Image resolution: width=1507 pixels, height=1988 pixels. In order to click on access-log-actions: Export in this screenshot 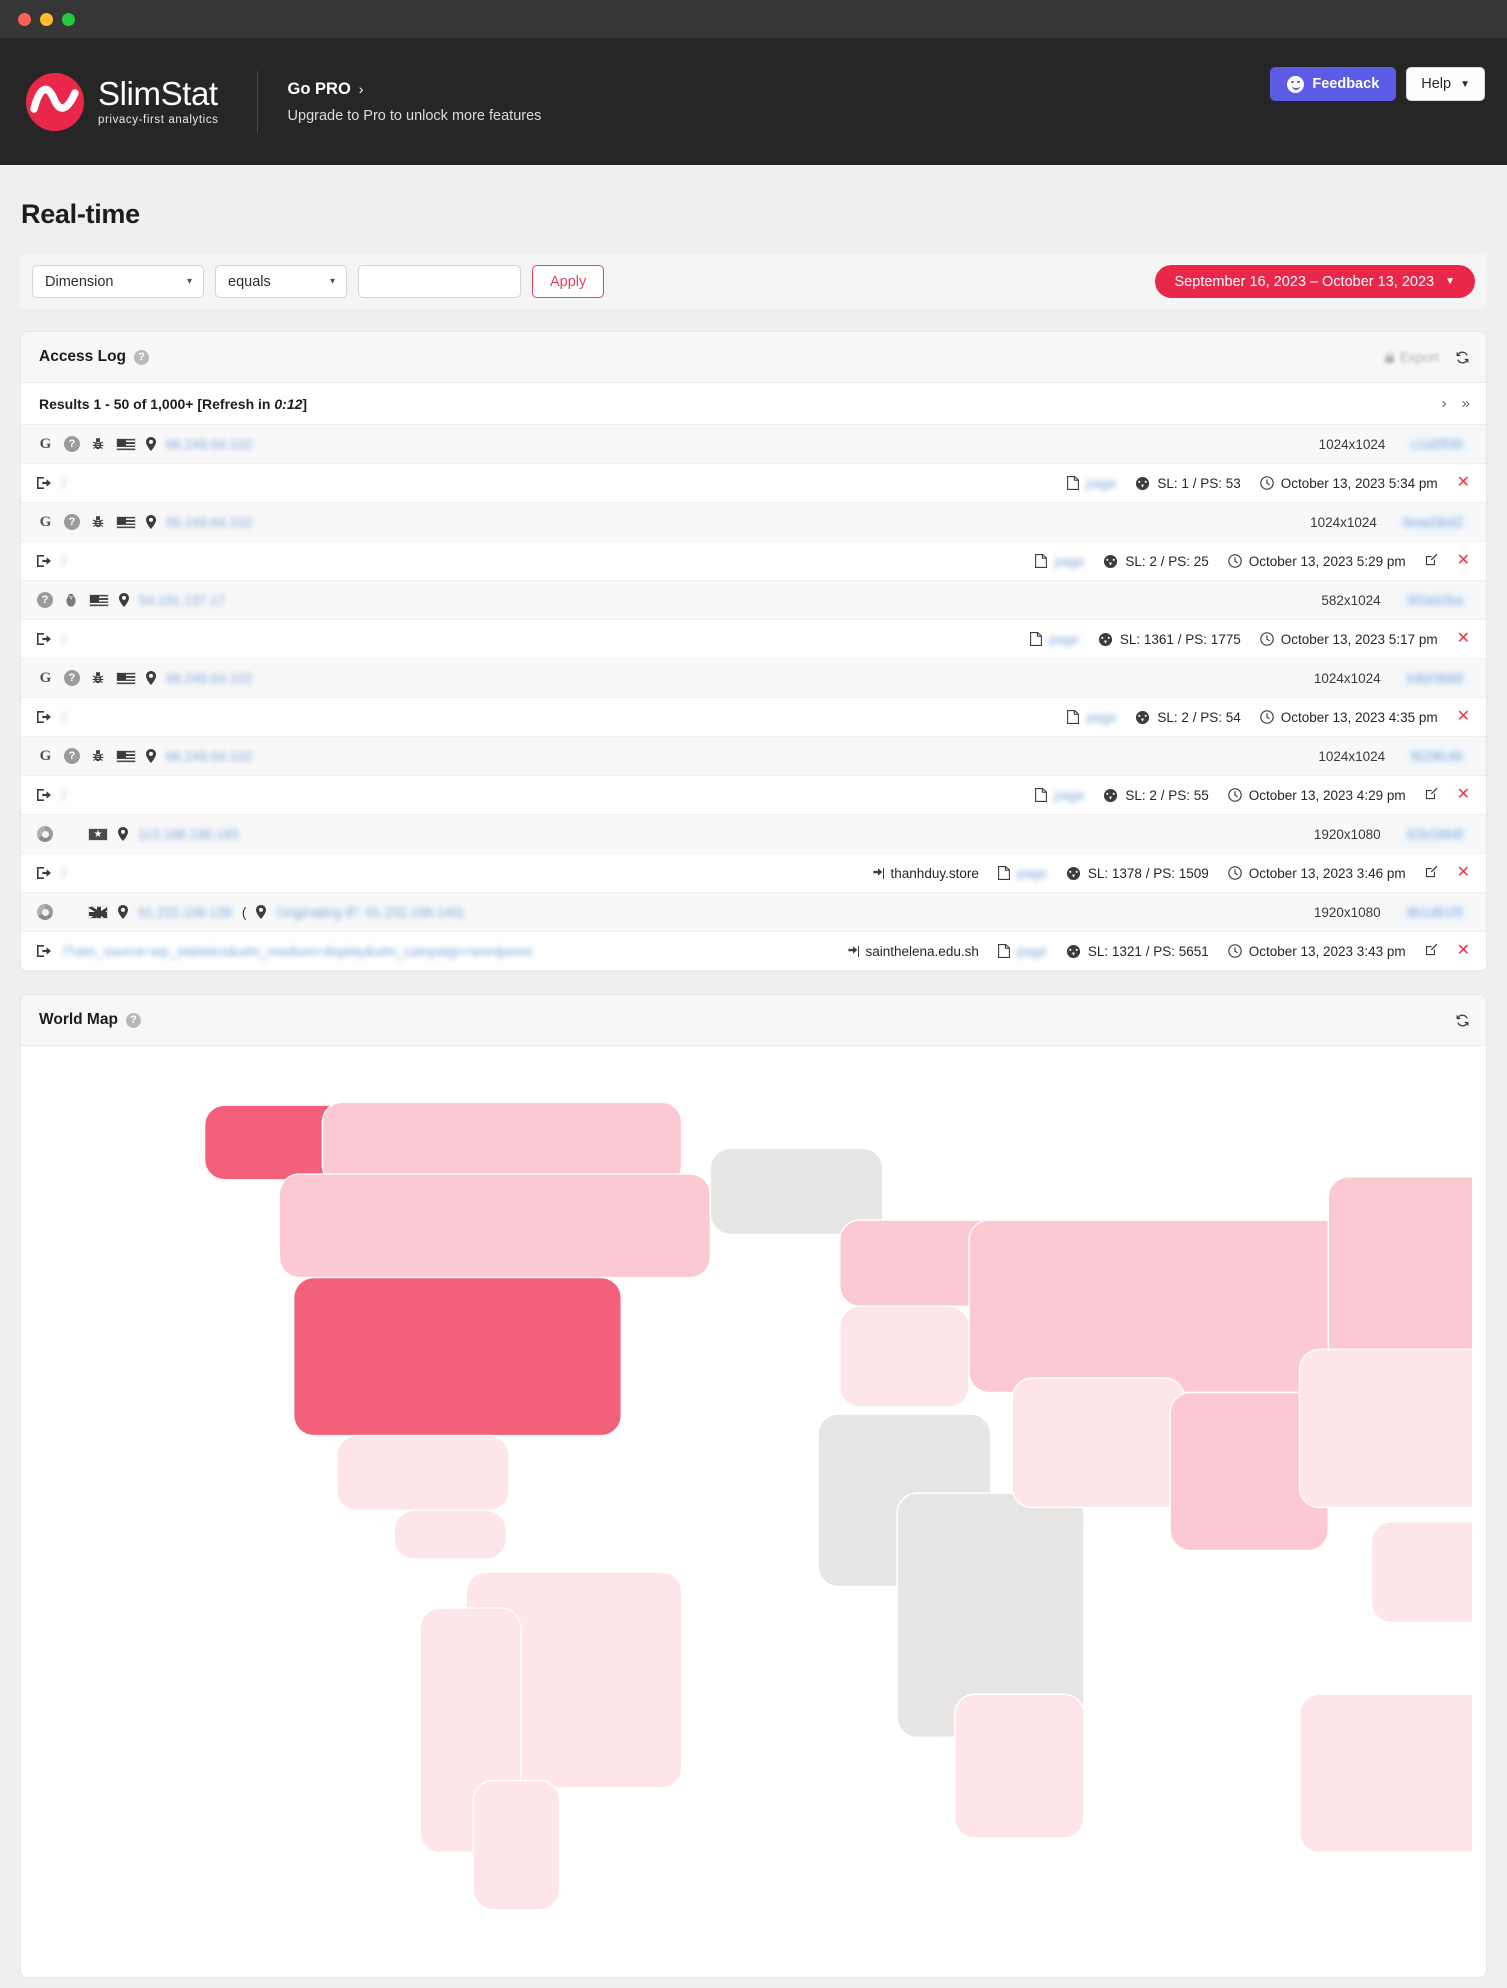, I will do `click(1427, 357)`.